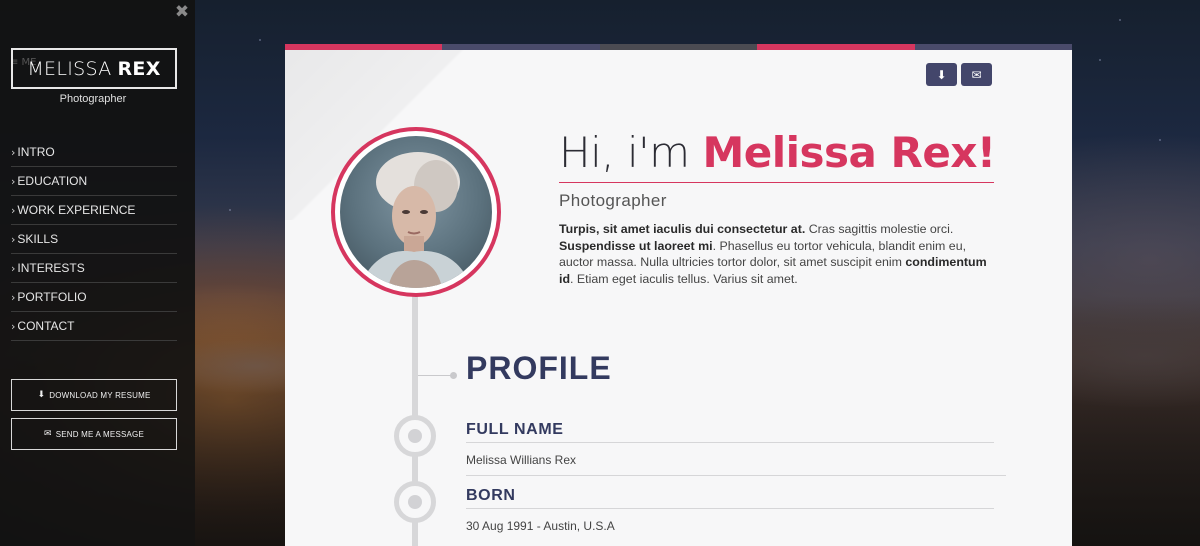 The image size is (1200, 546). Describe the element at coordinates (94, 181) in the screenshot. I see `nav-item-education: › EDUCATION` at that location.